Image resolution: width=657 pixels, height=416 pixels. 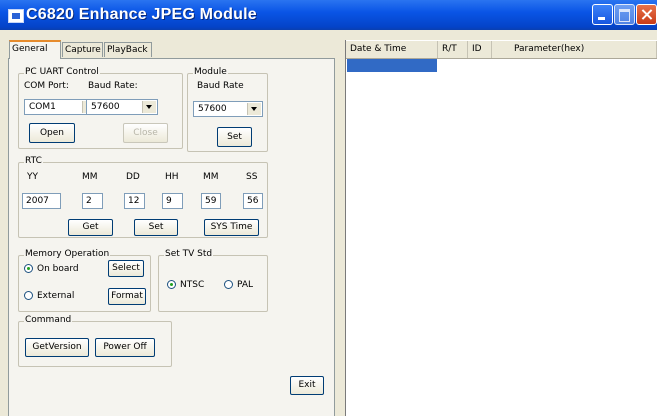 I want to click on rtc-label-dd: DD, so click(x=133, y=177).